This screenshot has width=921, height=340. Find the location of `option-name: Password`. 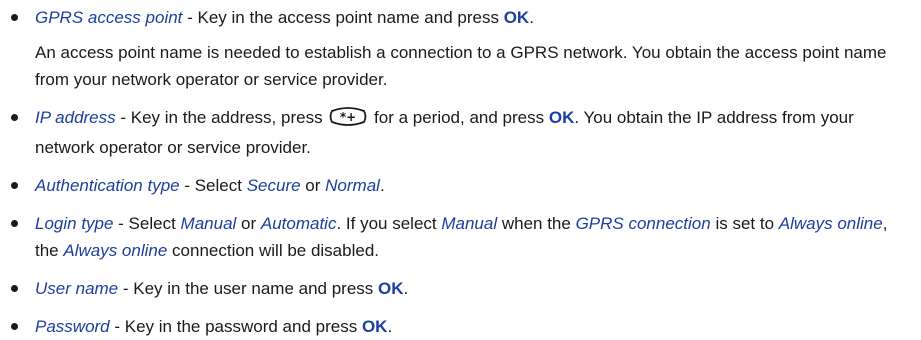

option-name: Password is located at coordinates (72, 326).